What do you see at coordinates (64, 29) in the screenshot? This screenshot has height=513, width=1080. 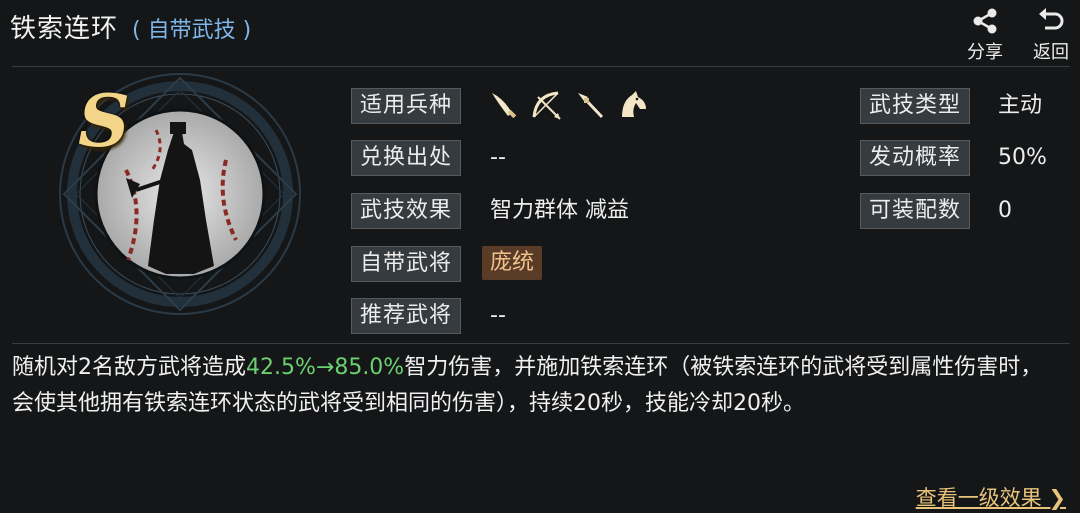 I see `skill-title: 铁索连环` at bounding box center [64, 29].